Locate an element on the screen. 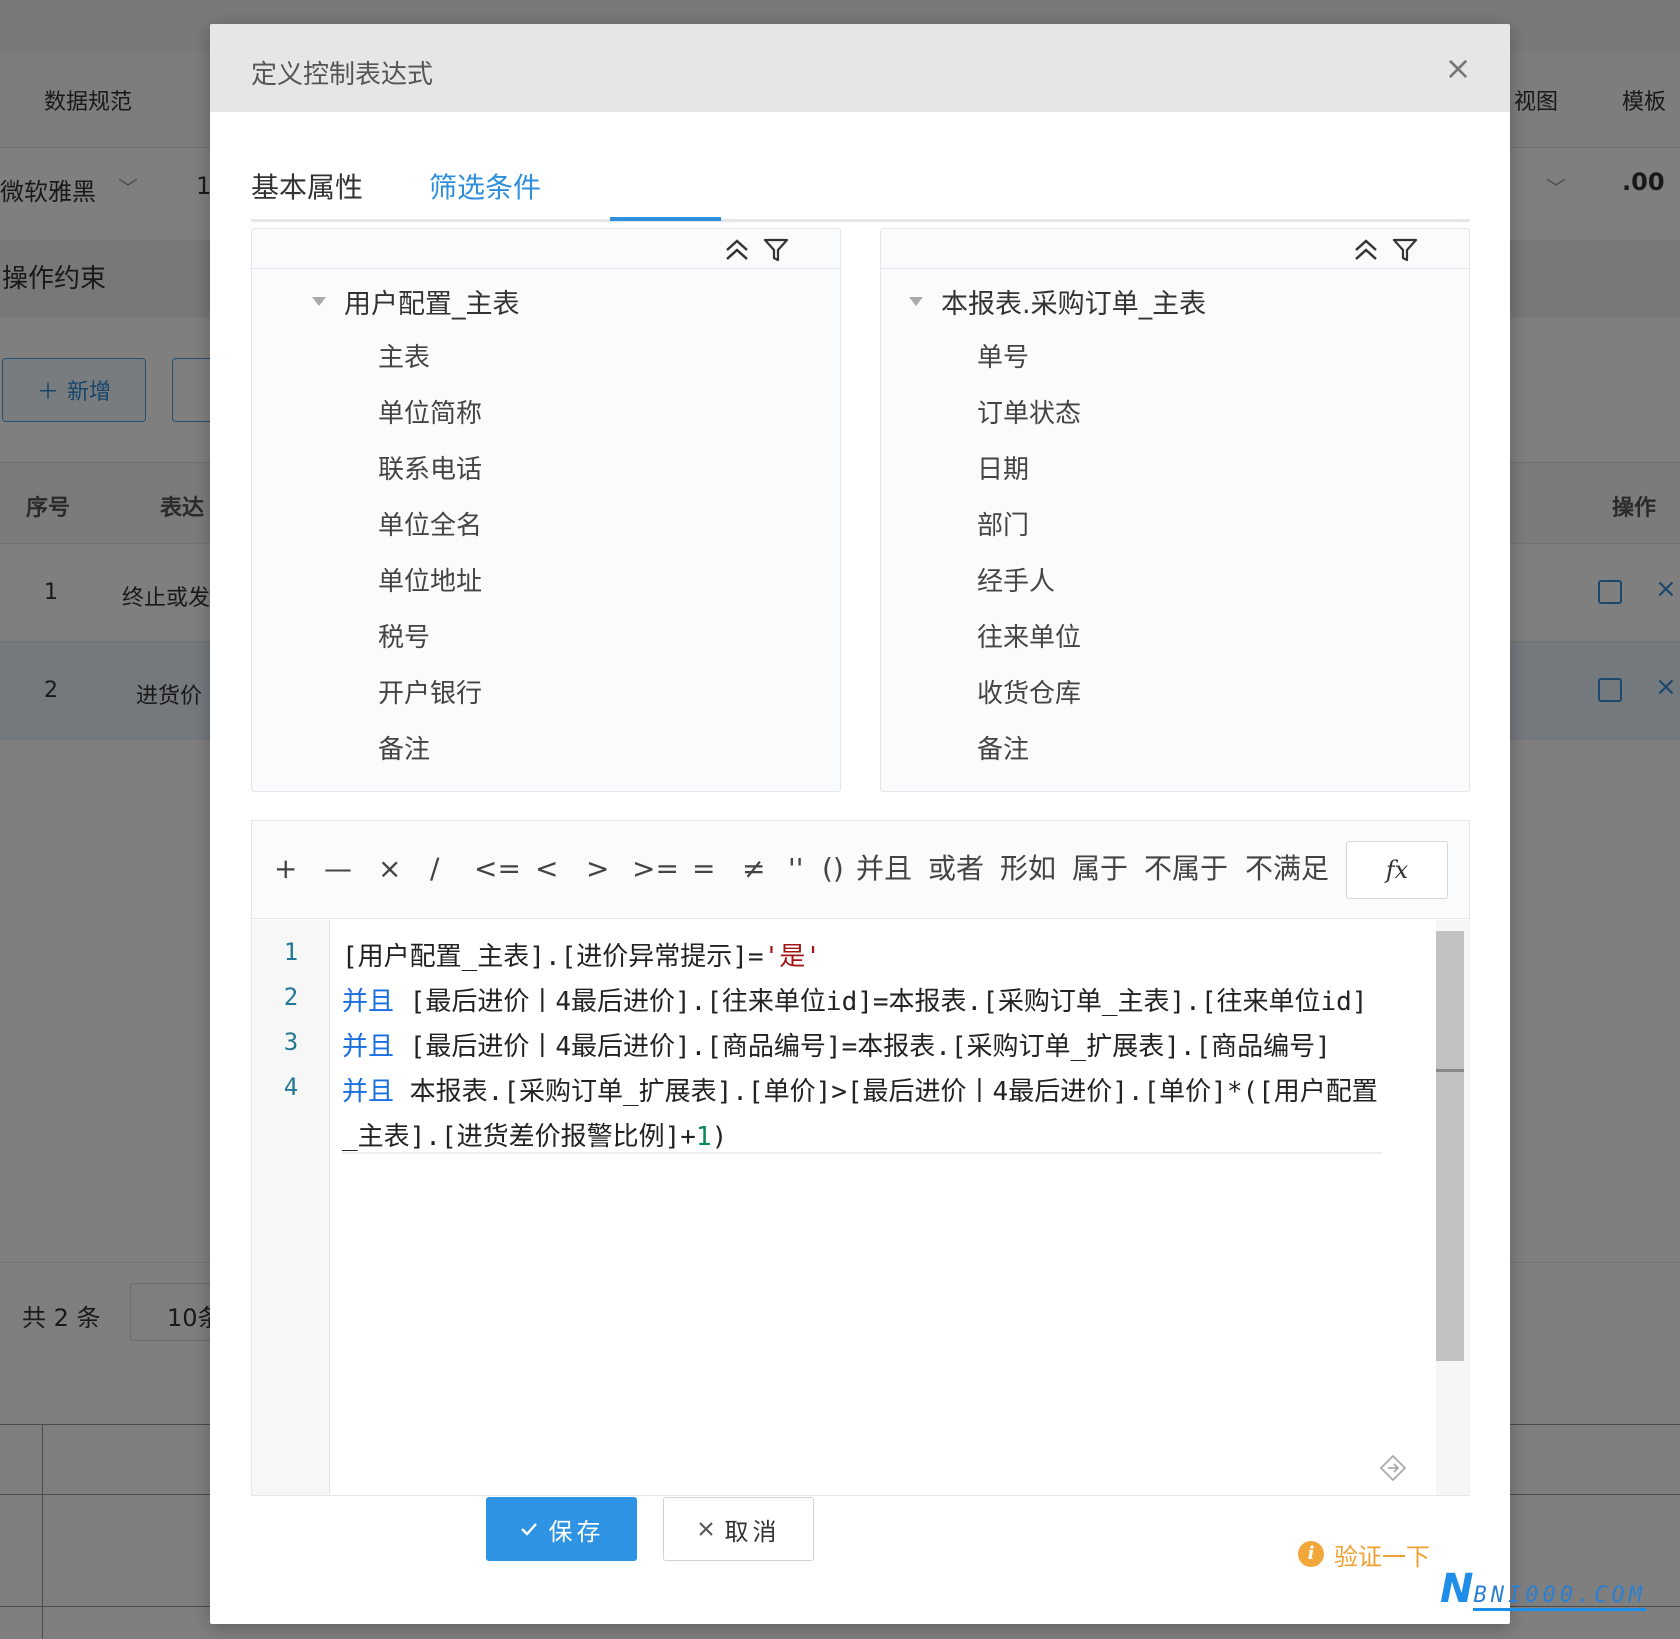  tree-field-item: 部门 is located at coordinates (1029, 539).